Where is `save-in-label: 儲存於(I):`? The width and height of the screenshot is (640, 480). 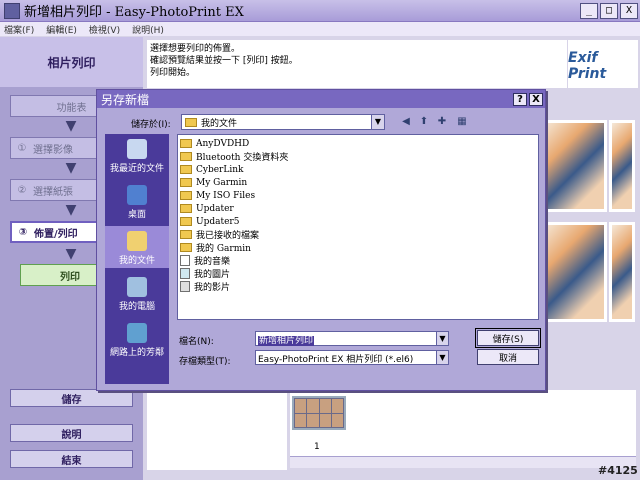 save-in-label: 儲存於(I): is located at coordinates (151, 125).